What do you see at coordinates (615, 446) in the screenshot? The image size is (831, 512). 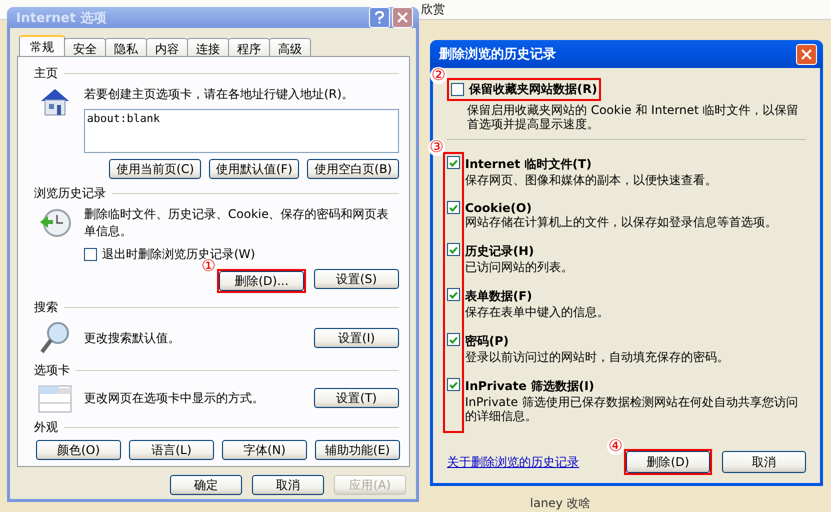 I see `step-marker: ④` at bounding box center [615, 446].